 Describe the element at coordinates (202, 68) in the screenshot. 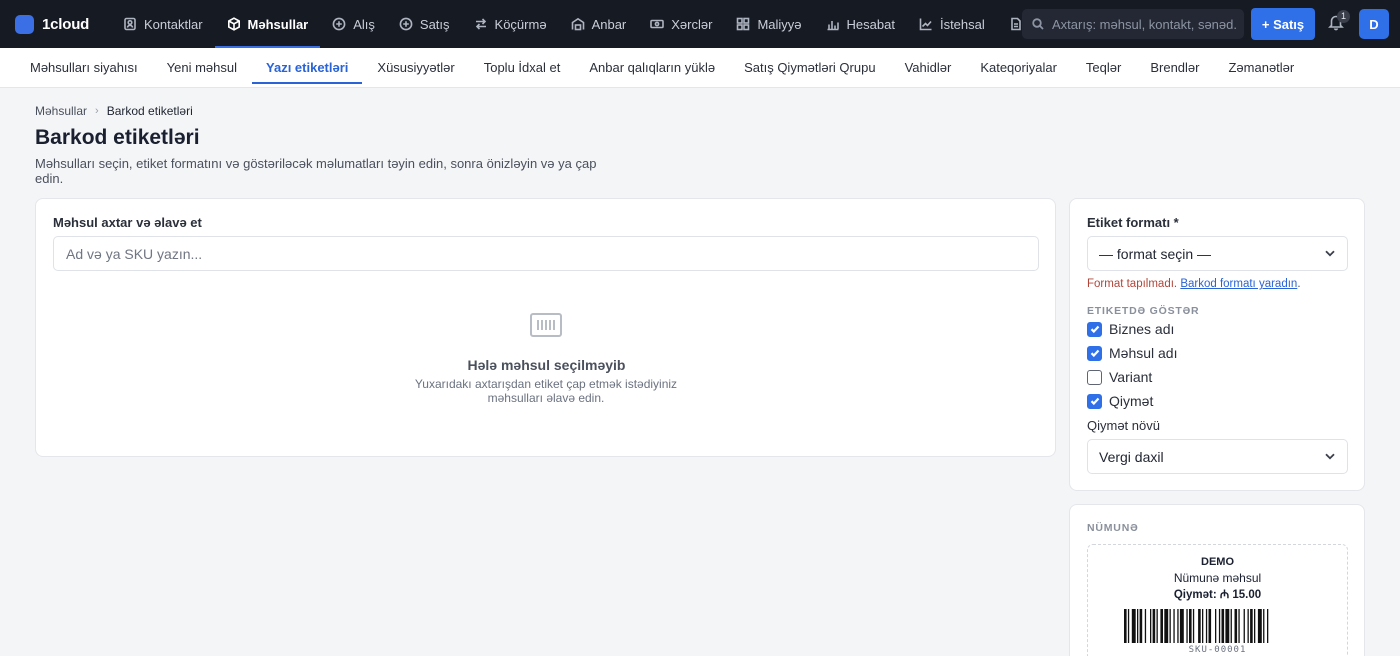

I see `tab-new-product: Yeni məhsul` at that location.